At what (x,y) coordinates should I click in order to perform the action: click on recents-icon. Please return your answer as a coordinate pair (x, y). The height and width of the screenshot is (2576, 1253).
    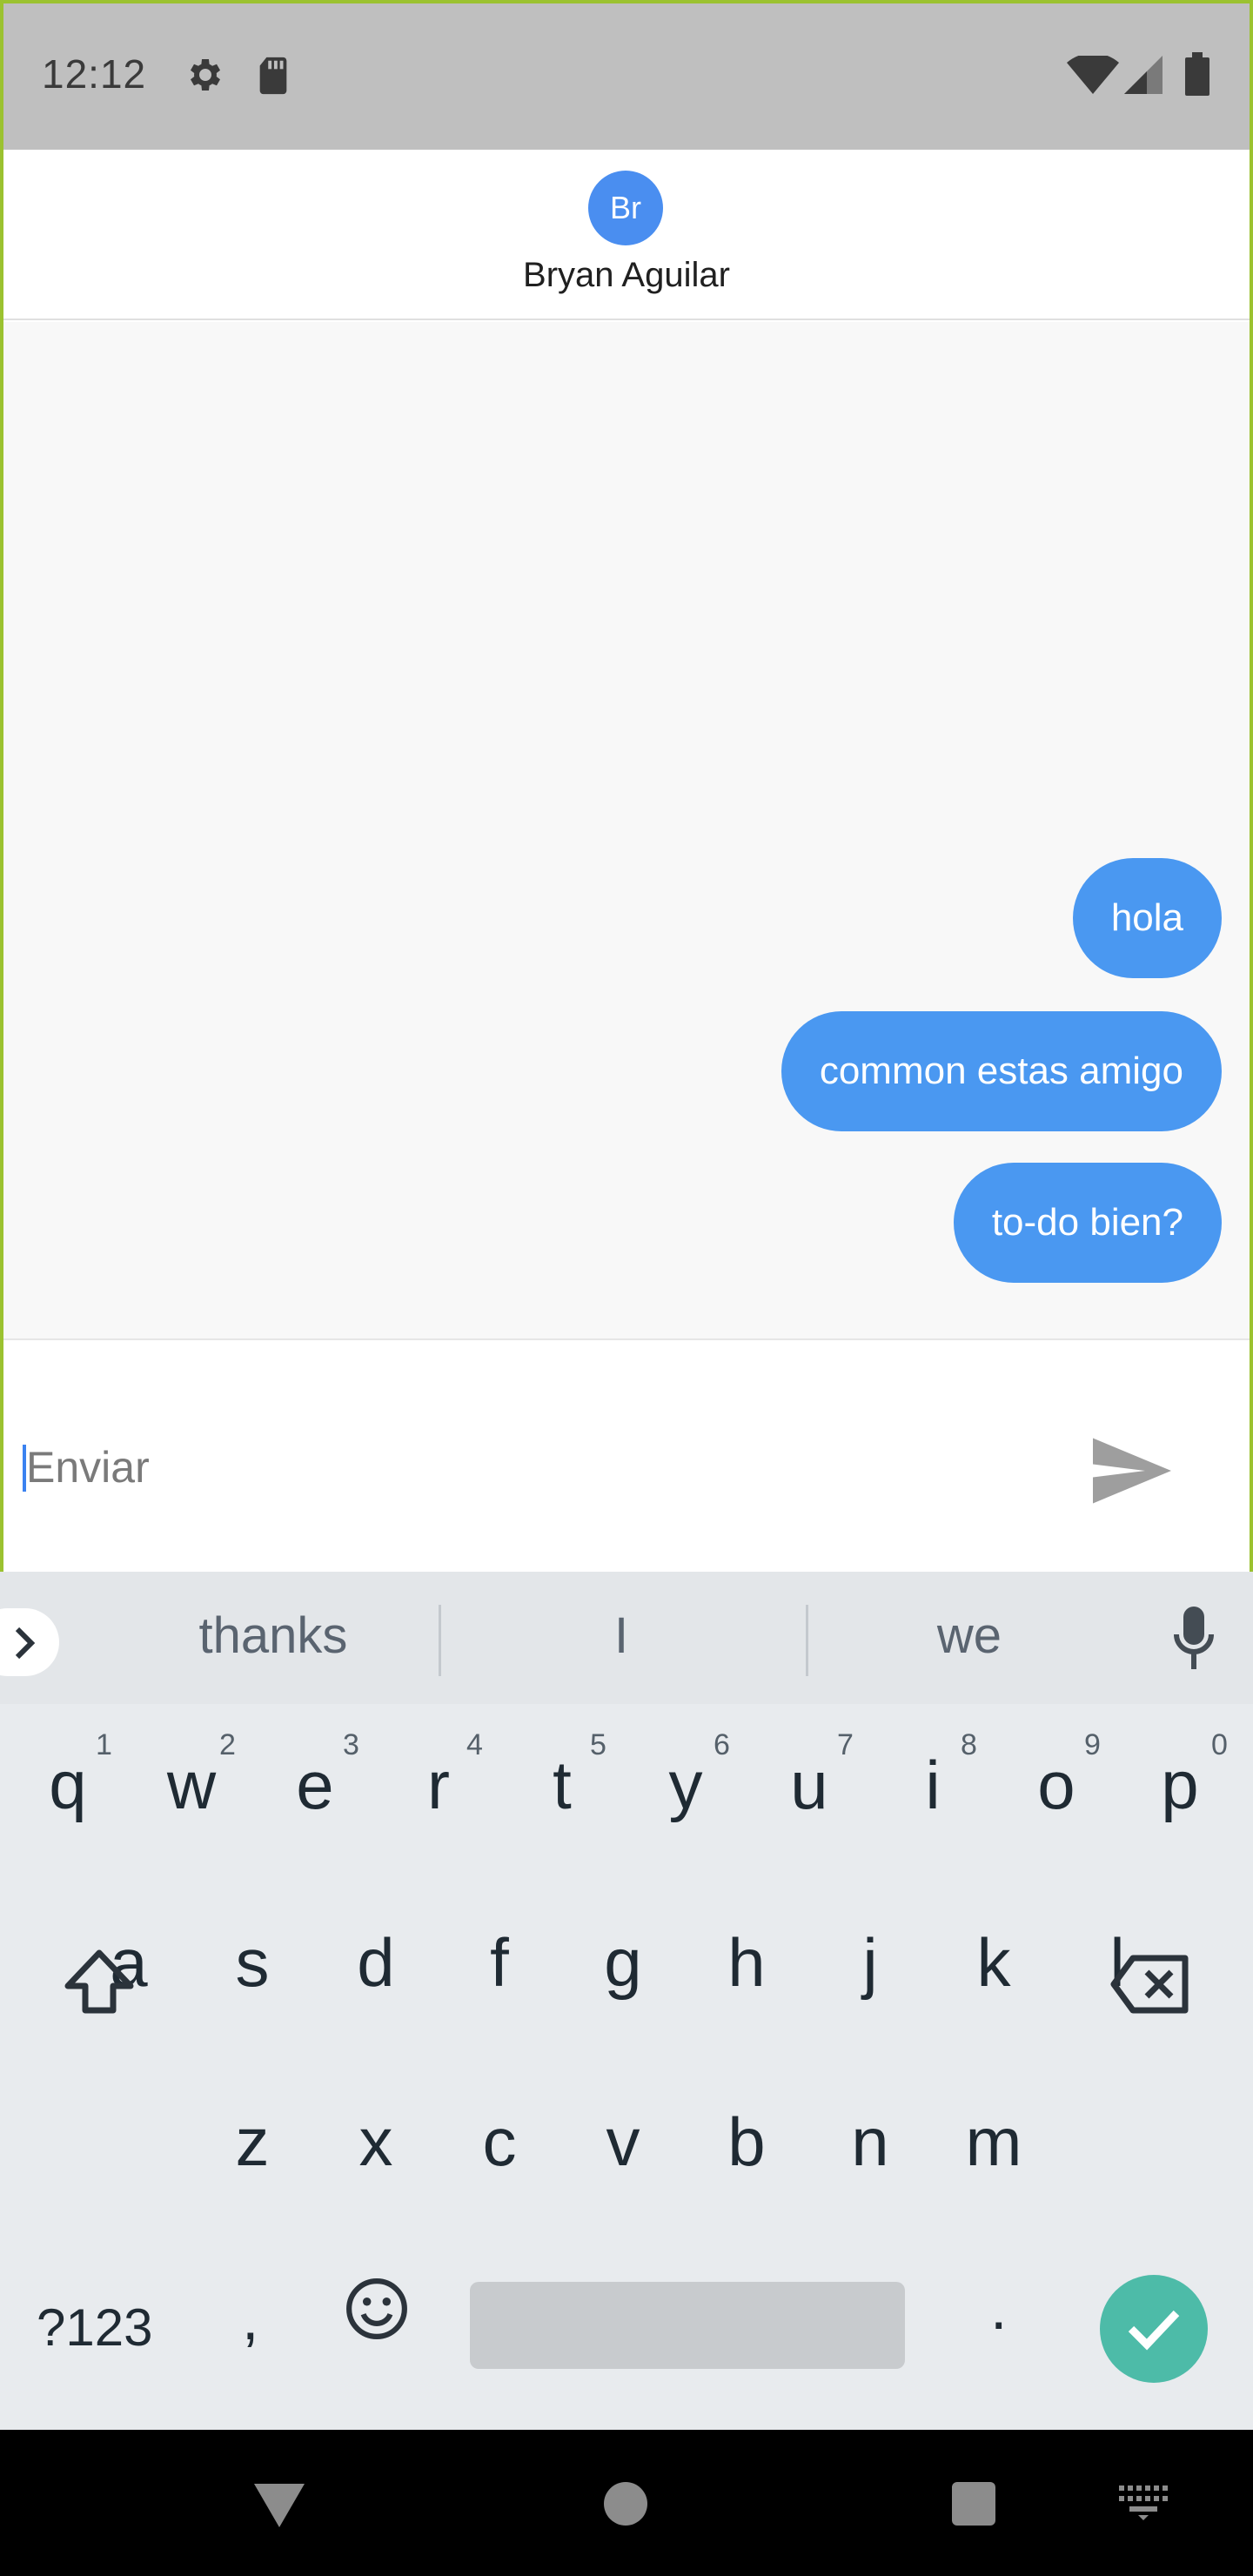
    Looking at the image, I should click on (973, 2504).